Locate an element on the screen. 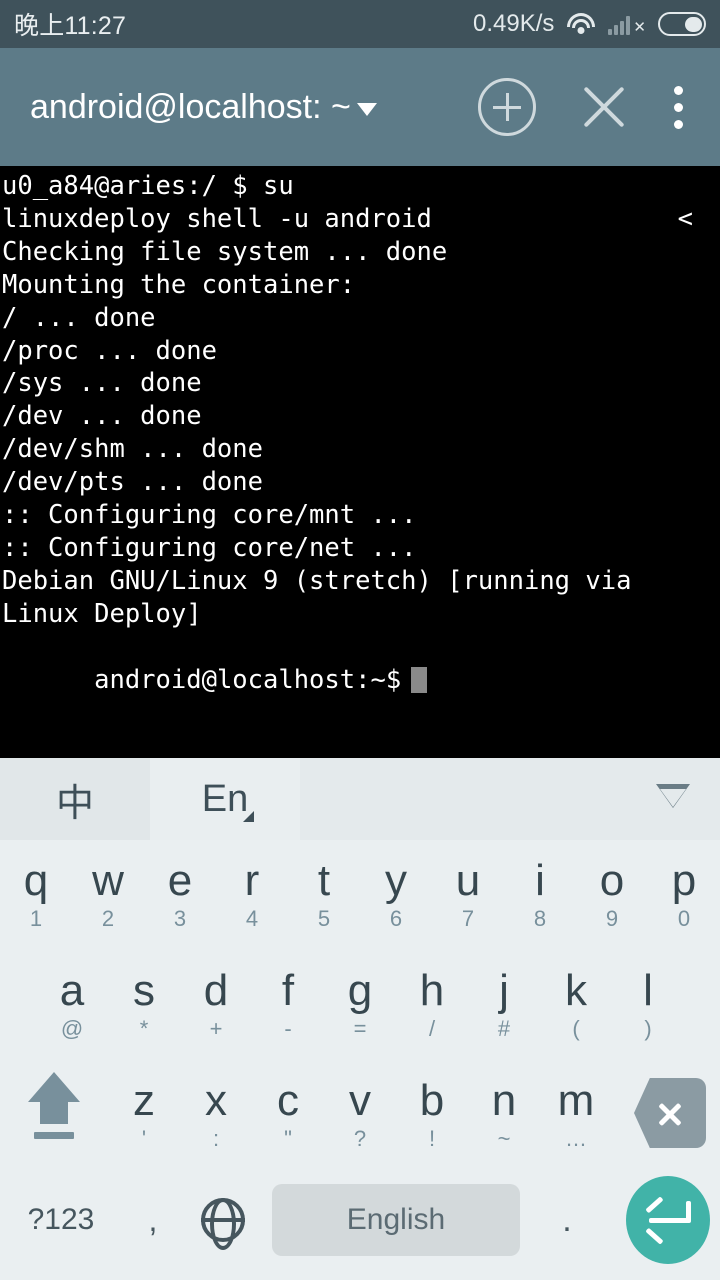  key-sub-label: 0 is located at coordinates (684, 918).